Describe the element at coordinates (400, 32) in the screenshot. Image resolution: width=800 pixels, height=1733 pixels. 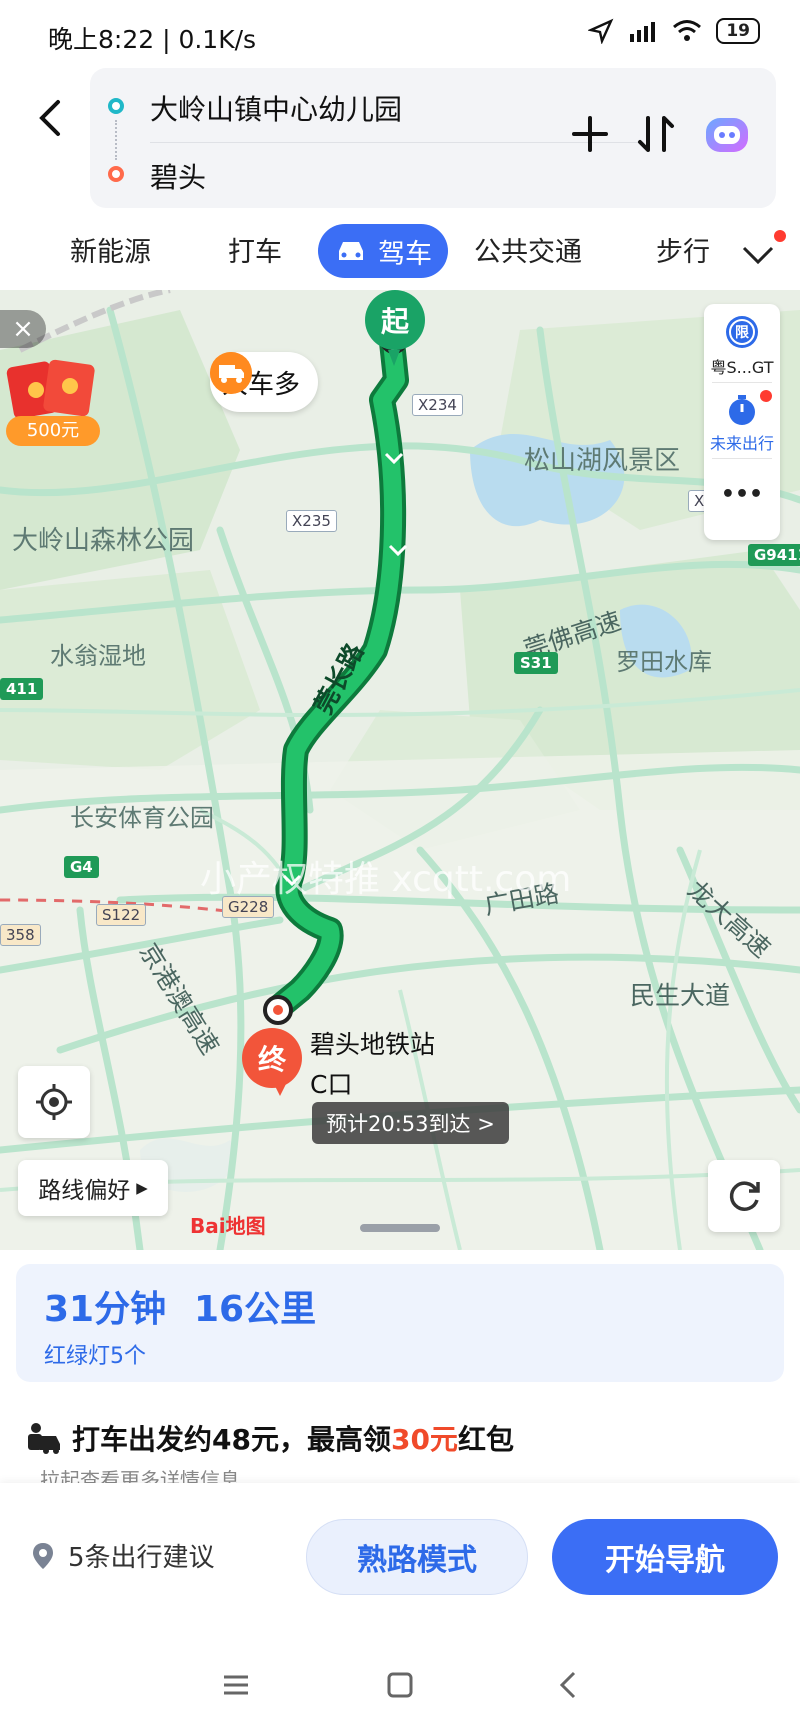
I see `status-bar: 晚上8:22 | 0.1K/s 19` at that location.